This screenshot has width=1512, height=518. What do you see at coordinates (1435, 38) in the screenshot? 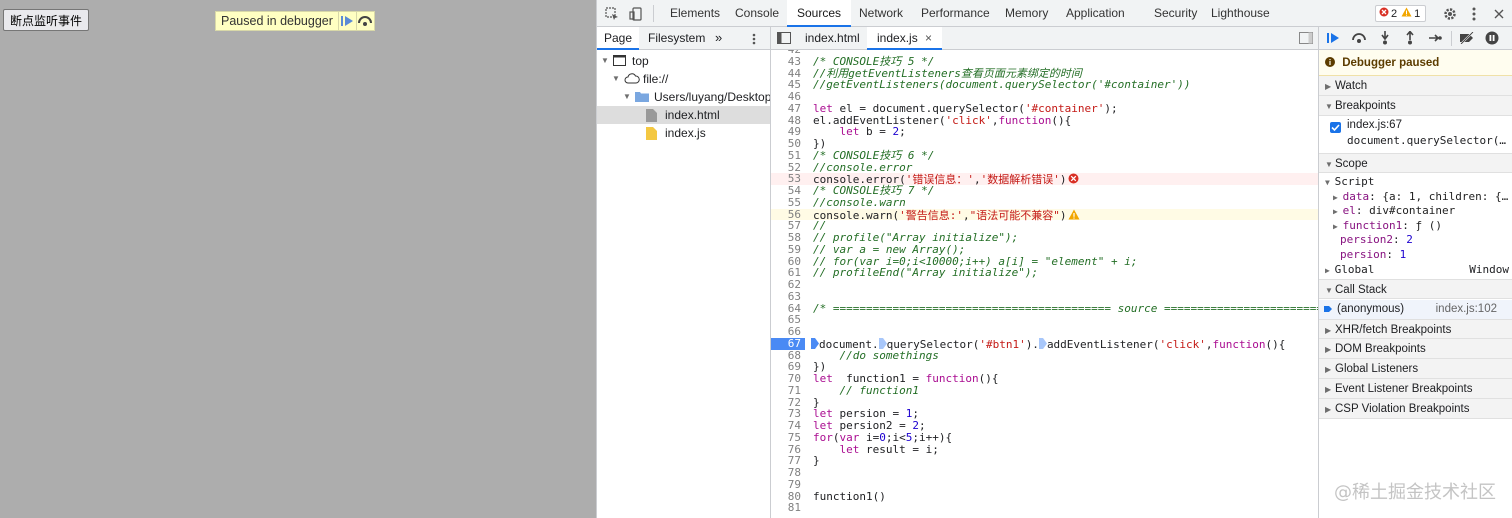
I see `step-icon` at bounding box center [1435, 38].